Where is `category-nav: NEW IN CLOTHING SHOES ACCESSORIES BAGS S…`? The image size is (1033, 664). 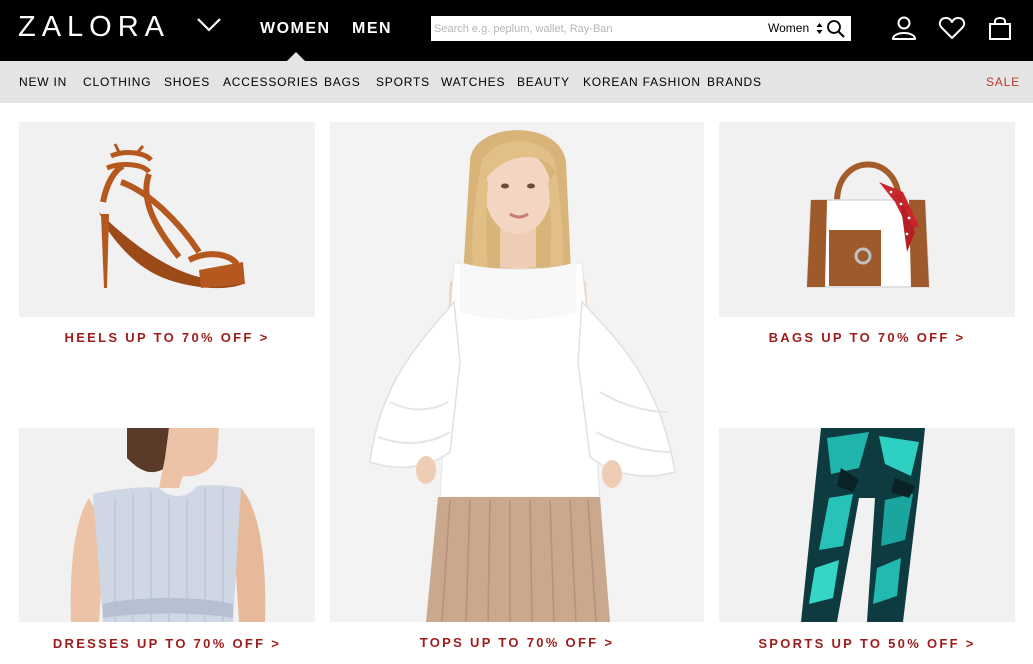 category-nav: NEW IN CLOTHING SHOES ACCESSORIES BAGS S… is located at coordinates (516, 82).